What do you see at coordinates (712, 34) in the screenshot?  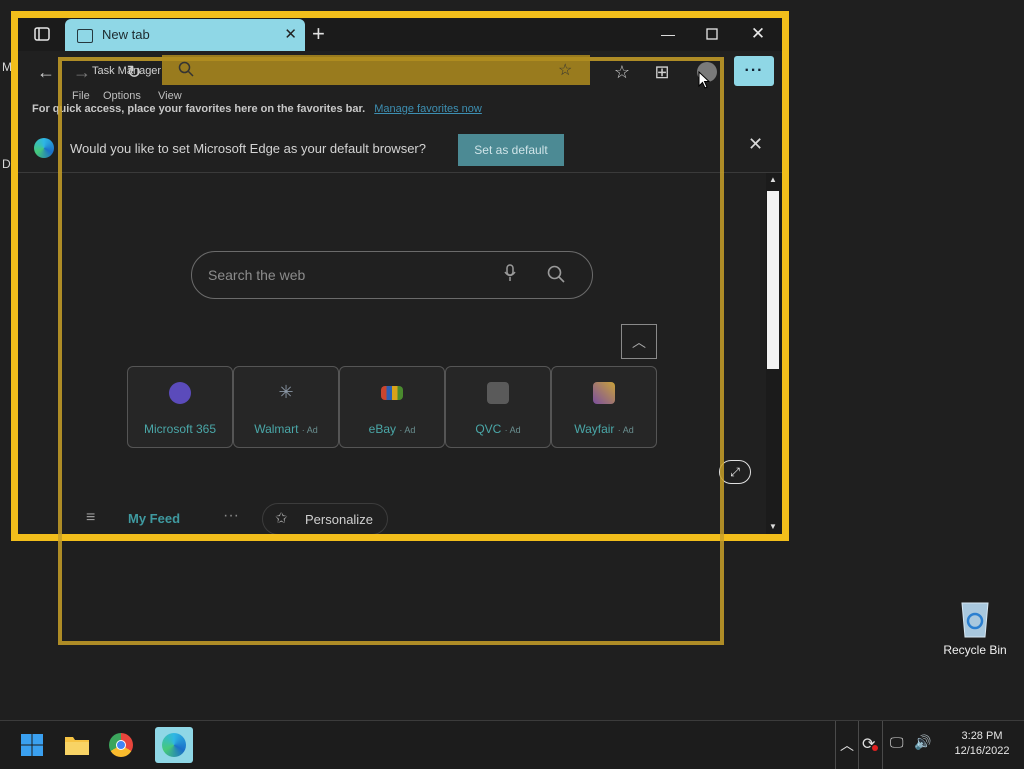 I see `maximize-button` at bounding box center [712, 34].